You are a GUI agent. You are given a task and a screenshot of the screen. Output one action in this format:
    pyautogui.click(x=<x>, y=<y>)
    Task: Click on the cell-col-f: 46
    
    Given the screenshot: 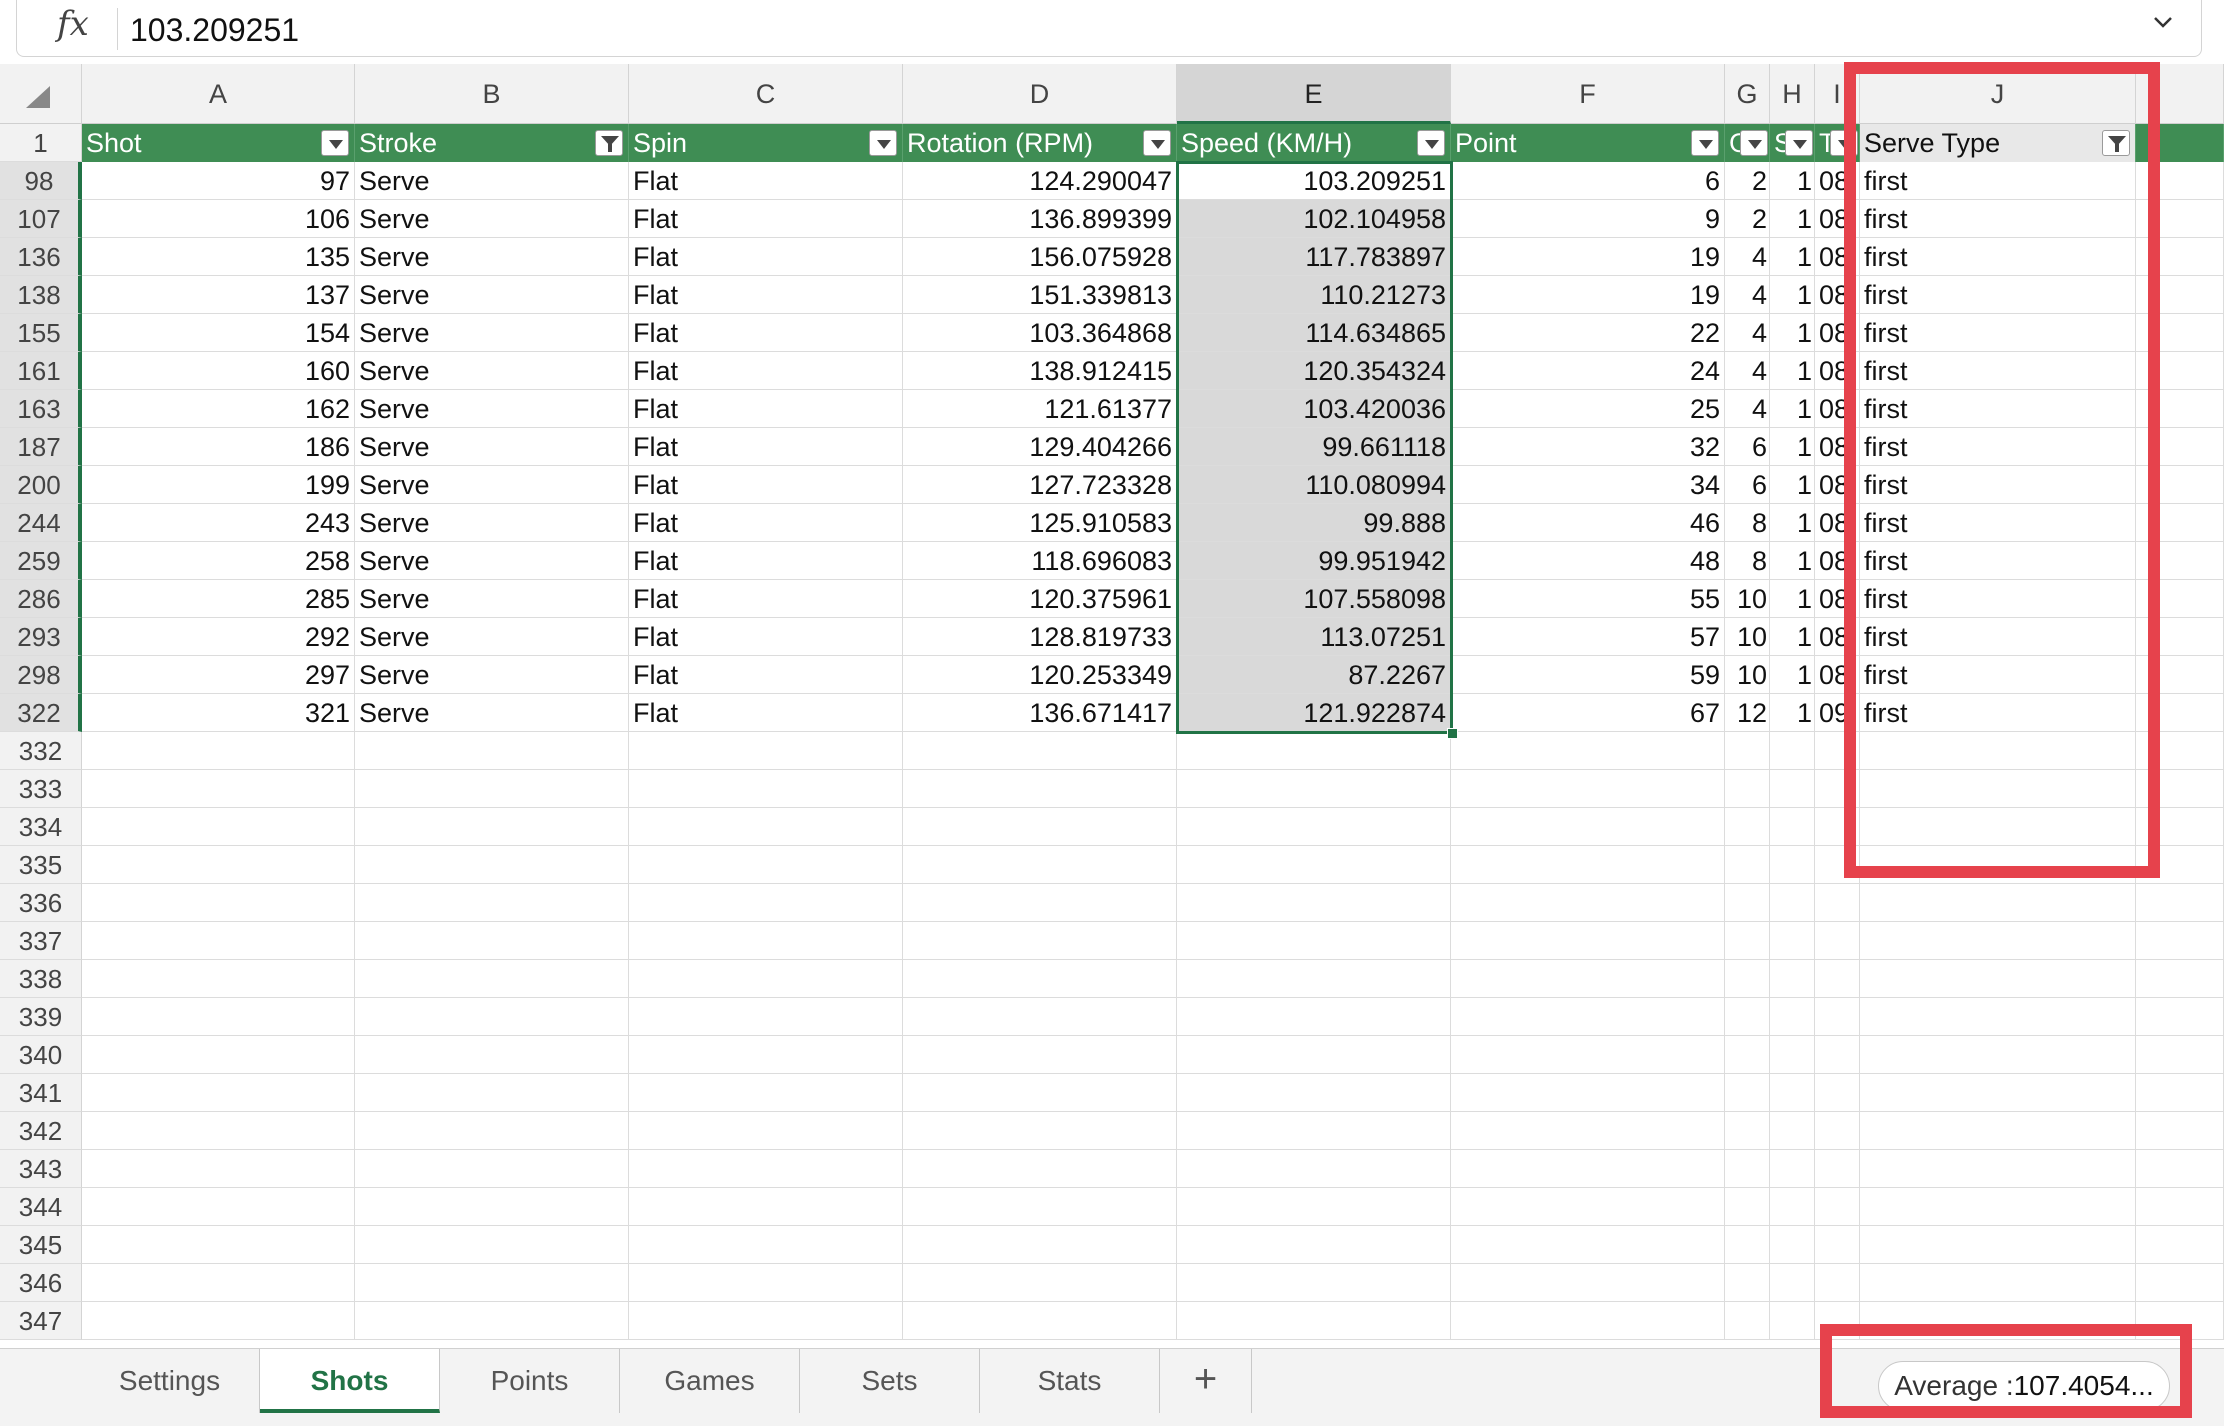 What is the action you would take?
    pyautogui.click(x=1588, y=523)
    